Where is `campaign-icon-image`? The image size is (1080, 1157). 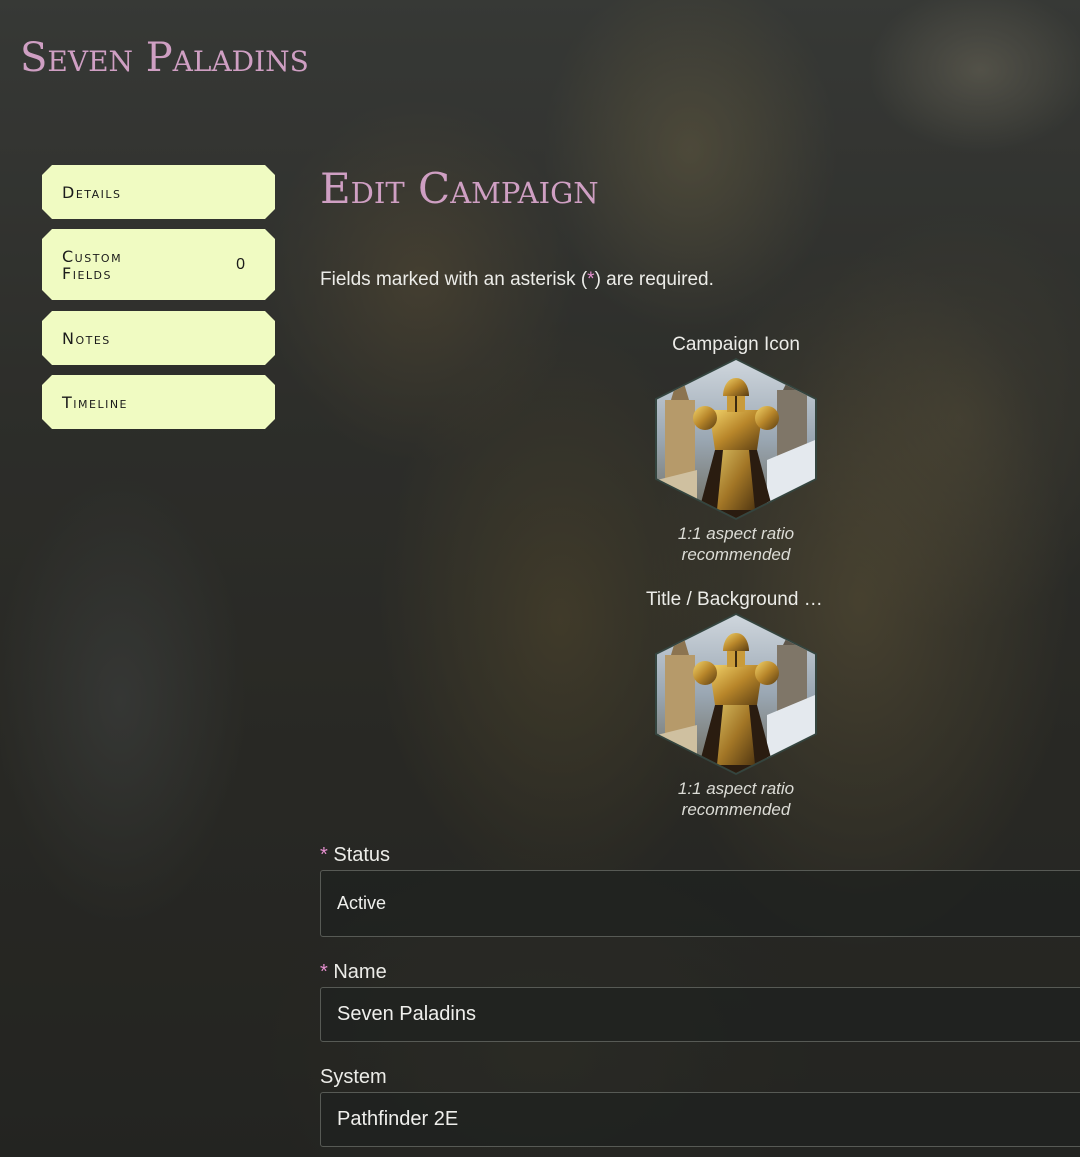
campaign-icon-image is located at coordinates (736, 439).